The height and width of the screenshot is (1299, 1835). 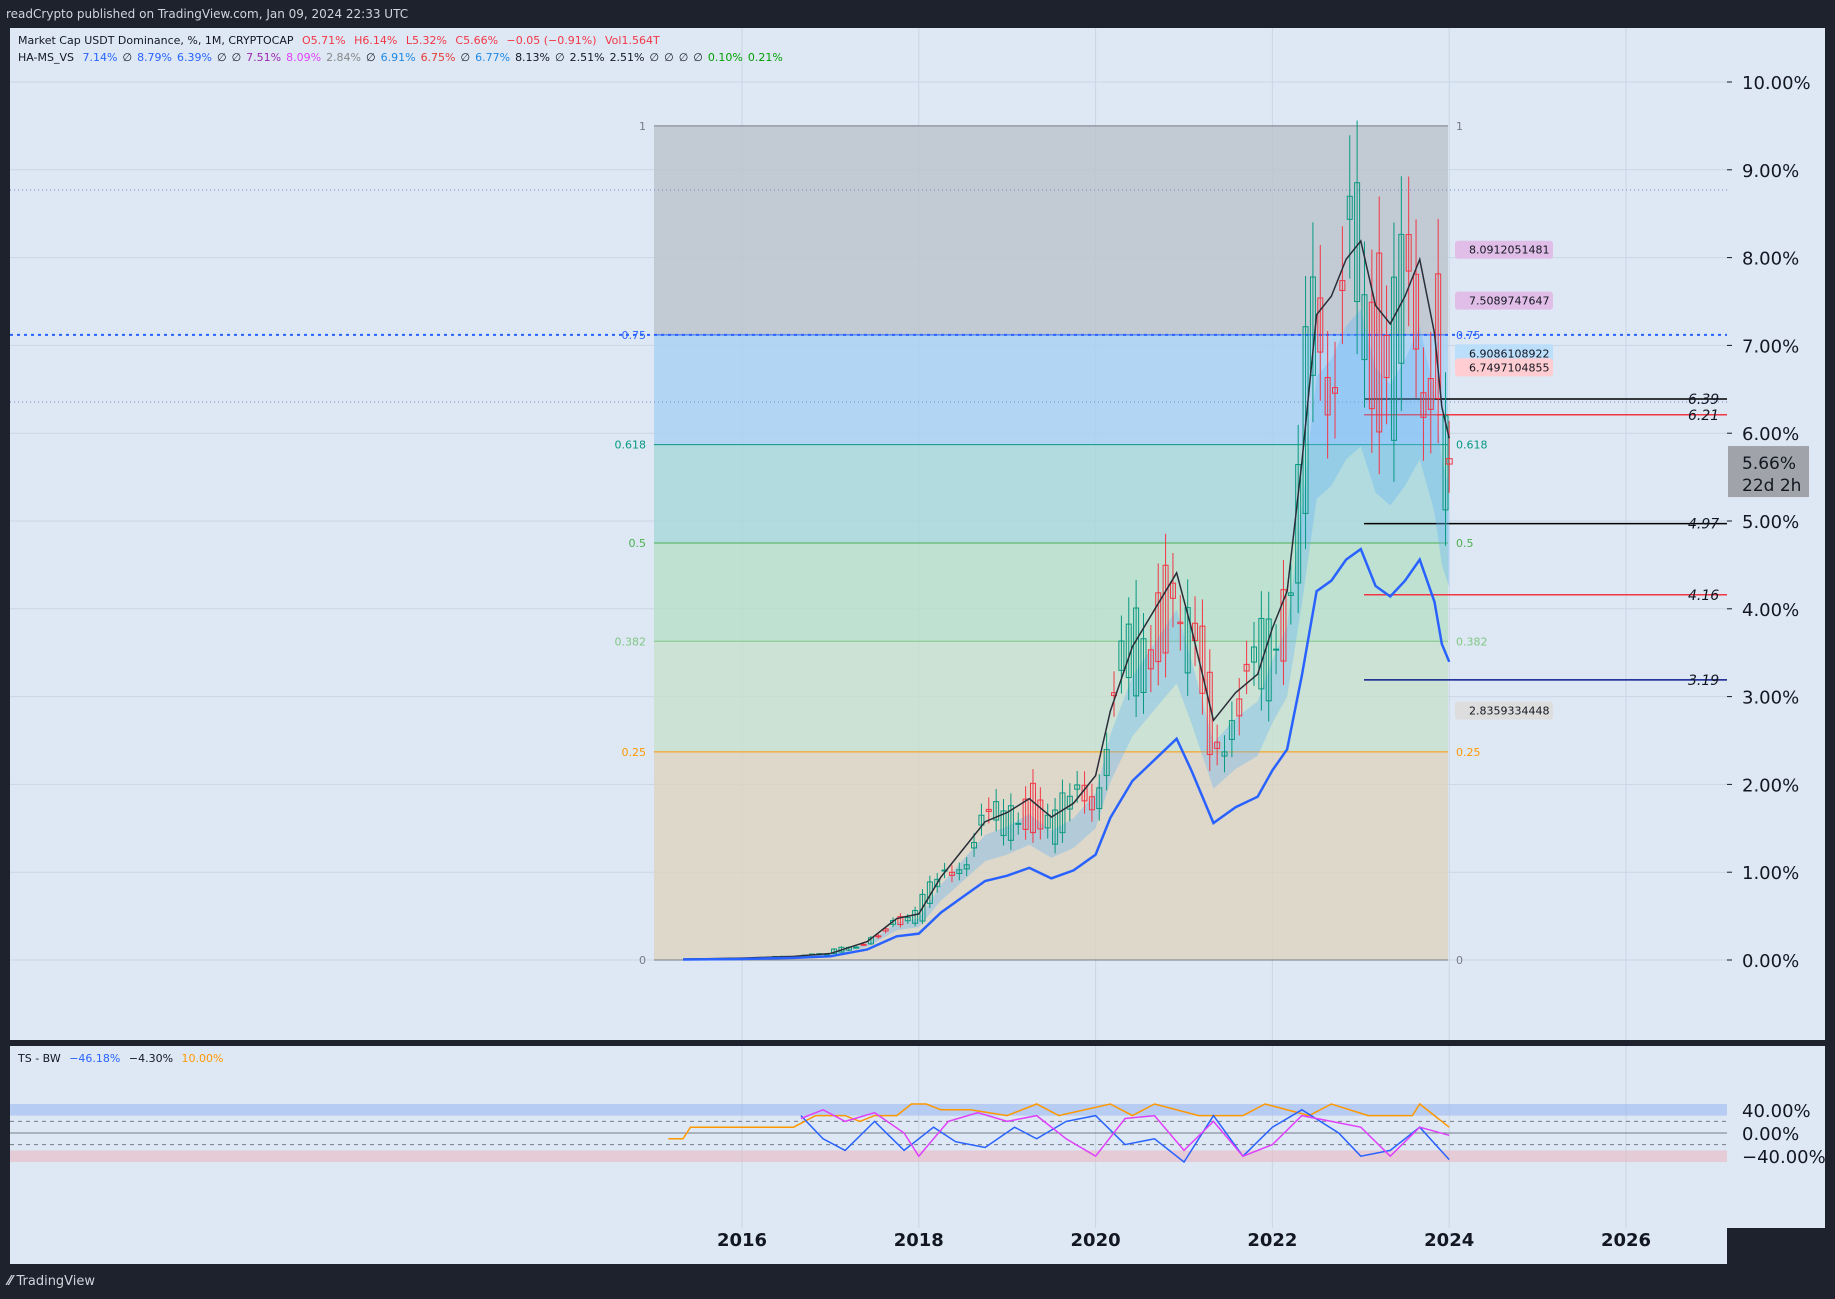 What do you see at coordinates (1776, 83) in the screenshot?
I see `price-axis-label: 10.00%` at bounding box center [1776, 83].